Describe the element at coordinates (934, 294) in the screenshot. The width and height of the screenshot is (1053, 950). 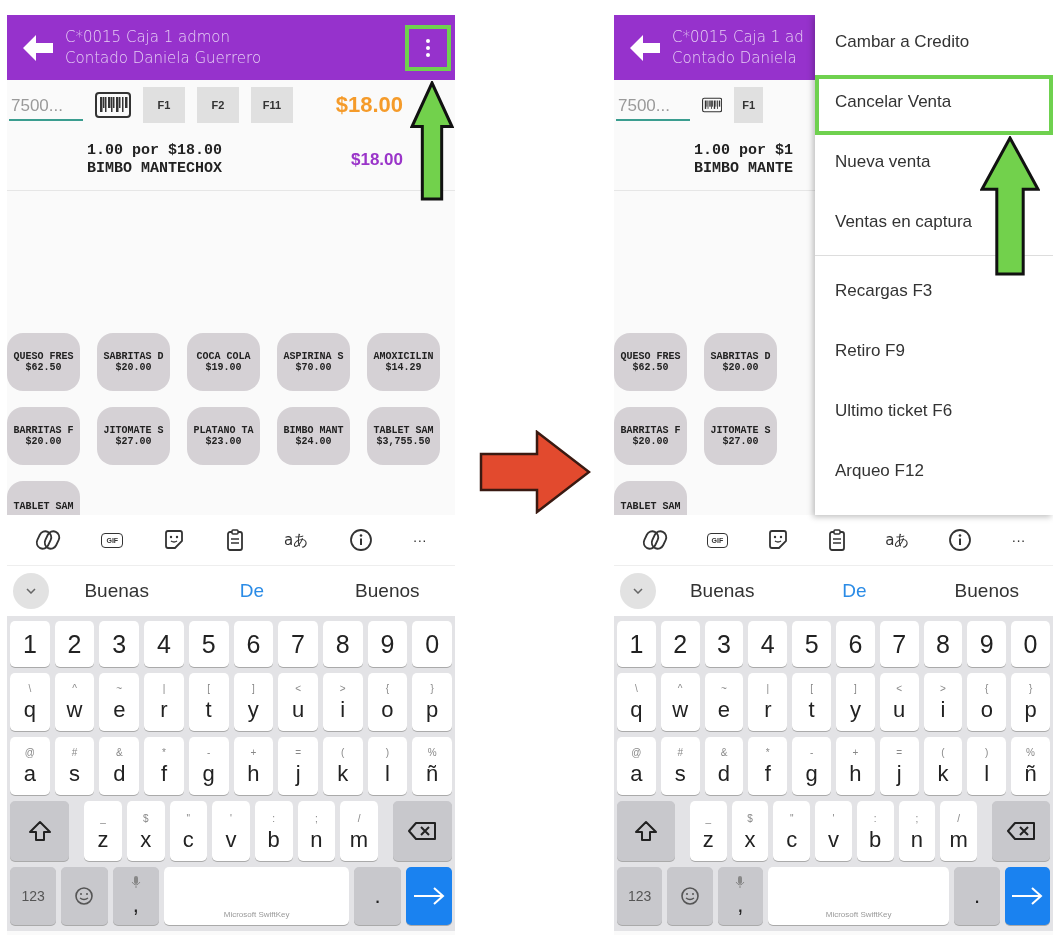
I see `menu-item: Recargas F3` at that location.